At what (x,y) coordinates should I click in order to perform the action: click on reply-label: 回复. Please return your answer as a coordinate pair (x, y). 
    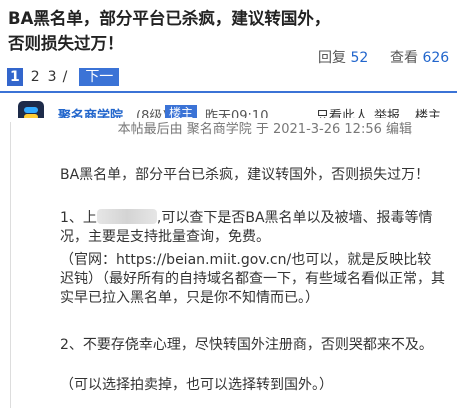
    Looking at the image, I should click on (332, 58).